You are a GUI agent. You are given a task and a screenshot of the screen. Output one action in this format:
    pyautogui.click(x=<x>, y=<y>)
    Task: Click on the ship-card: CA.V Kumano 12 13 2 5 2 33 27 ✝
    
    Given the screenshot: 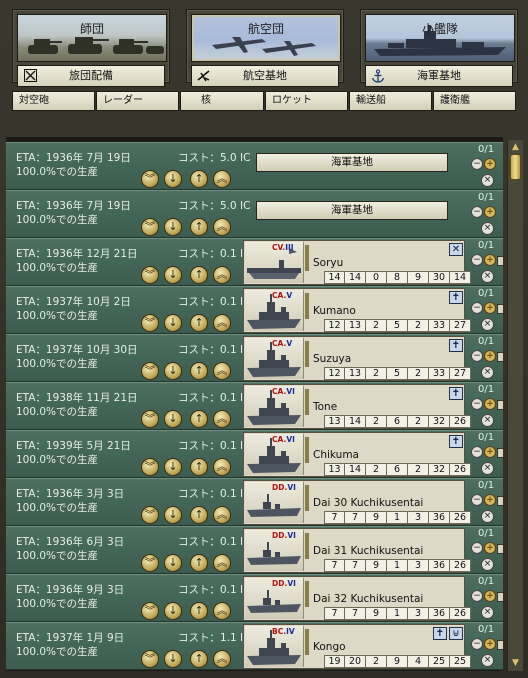 What is the action you would take?
    pyautogui.click(x=357, y=310)
    